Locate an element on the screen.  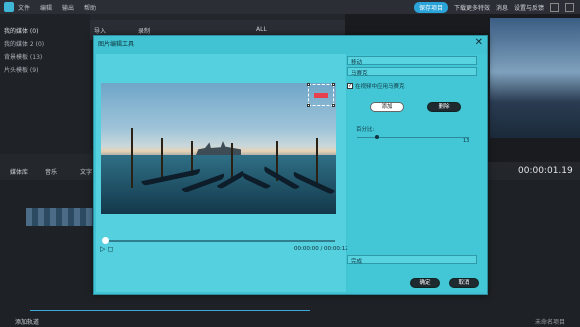
apply-mosaic-checkbox: ✓ 在视频中应用马赛克 is located at coordinates (376, 86).